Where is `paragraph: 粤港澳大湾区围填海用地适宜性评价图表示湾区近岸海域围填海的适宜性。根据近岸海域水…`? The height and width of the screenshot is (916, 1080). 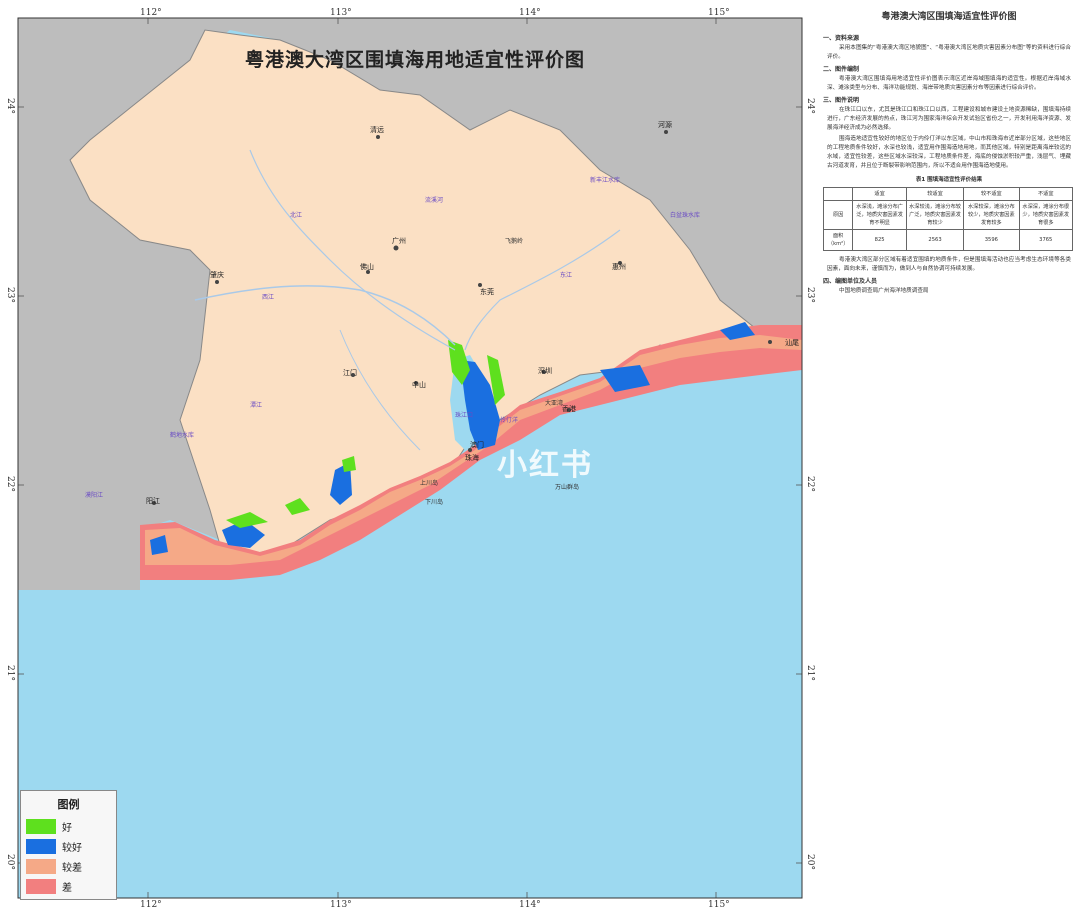
paragraph: 粤港澳大湾区围填海用地适宜性评价图表示湾区近岸海域围填海的适宜性。根据近岸海域水… is located at coordinates (949, 83).